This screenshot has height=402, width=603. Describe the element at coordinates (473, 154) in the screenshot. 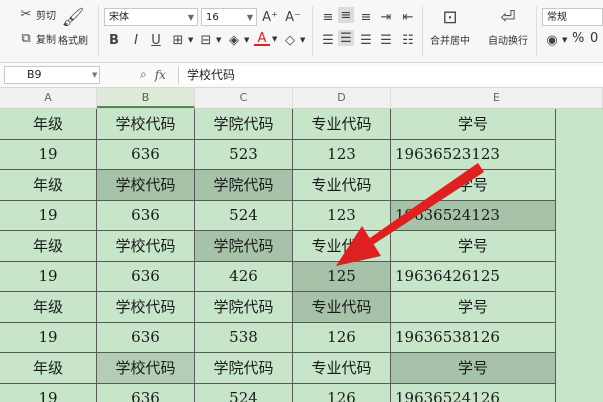

I see `table-cell: 19636523123` at that location.